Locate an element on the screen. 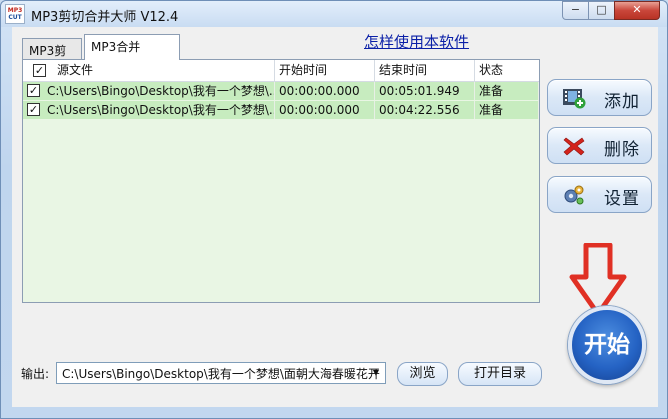 The width and height of the screenshot is (668, 419). open-directory-button: 打开目录 is located at coordinates (500, 374).